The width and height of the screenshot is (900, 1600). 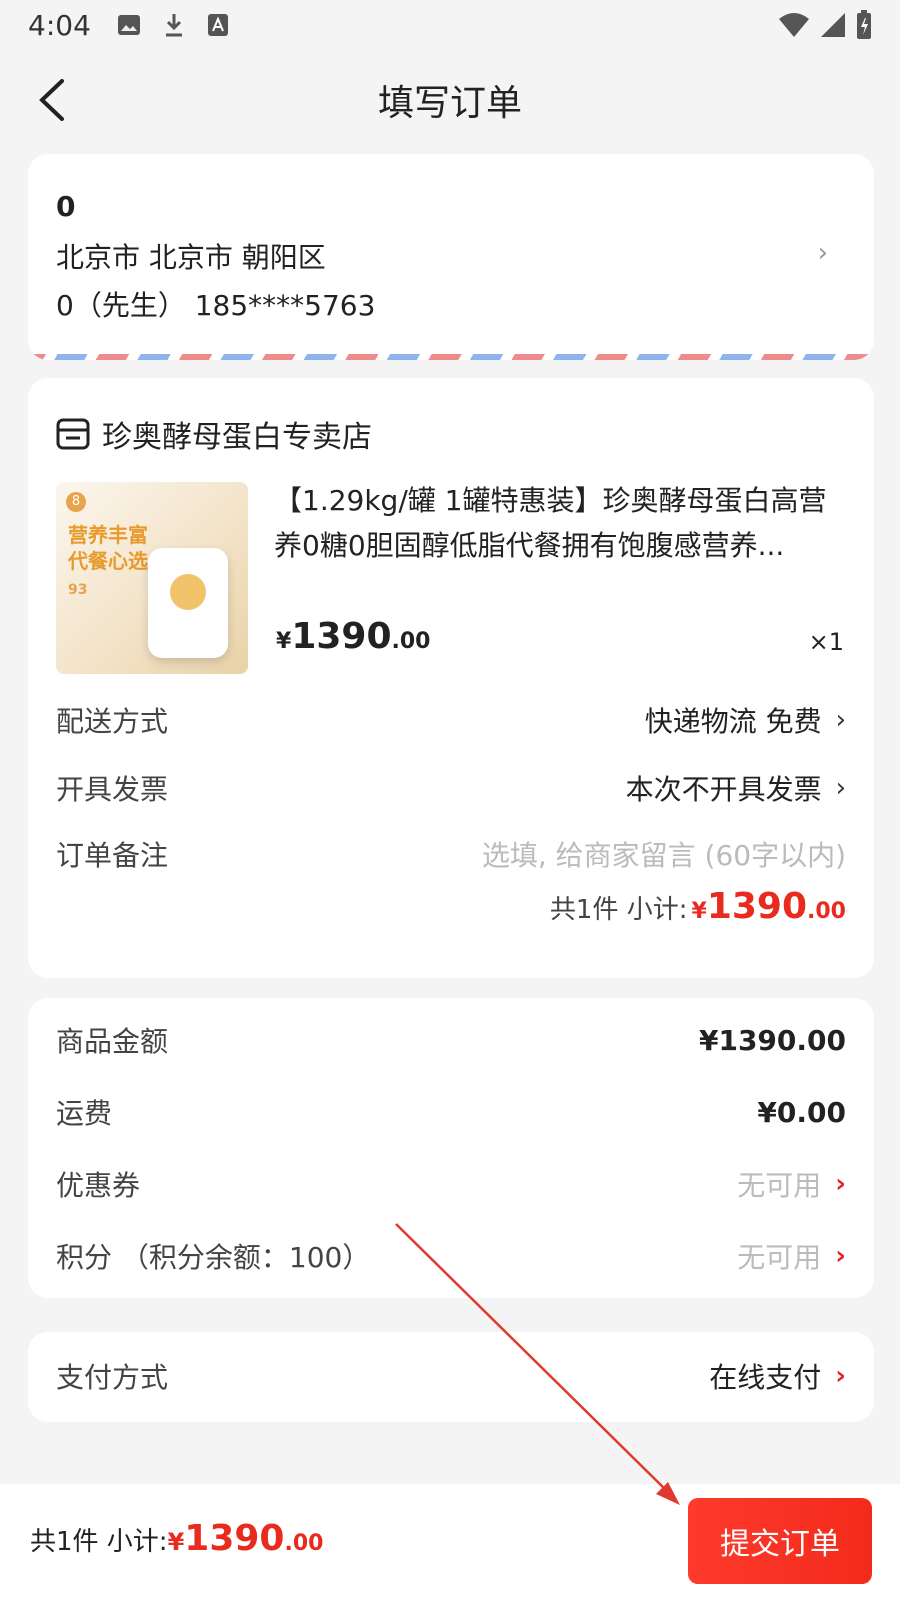 What do you see at coordinates (234, 1538) in the screenshot?
I see `bottom-int: 1390` at bounding box center [234, 1538].